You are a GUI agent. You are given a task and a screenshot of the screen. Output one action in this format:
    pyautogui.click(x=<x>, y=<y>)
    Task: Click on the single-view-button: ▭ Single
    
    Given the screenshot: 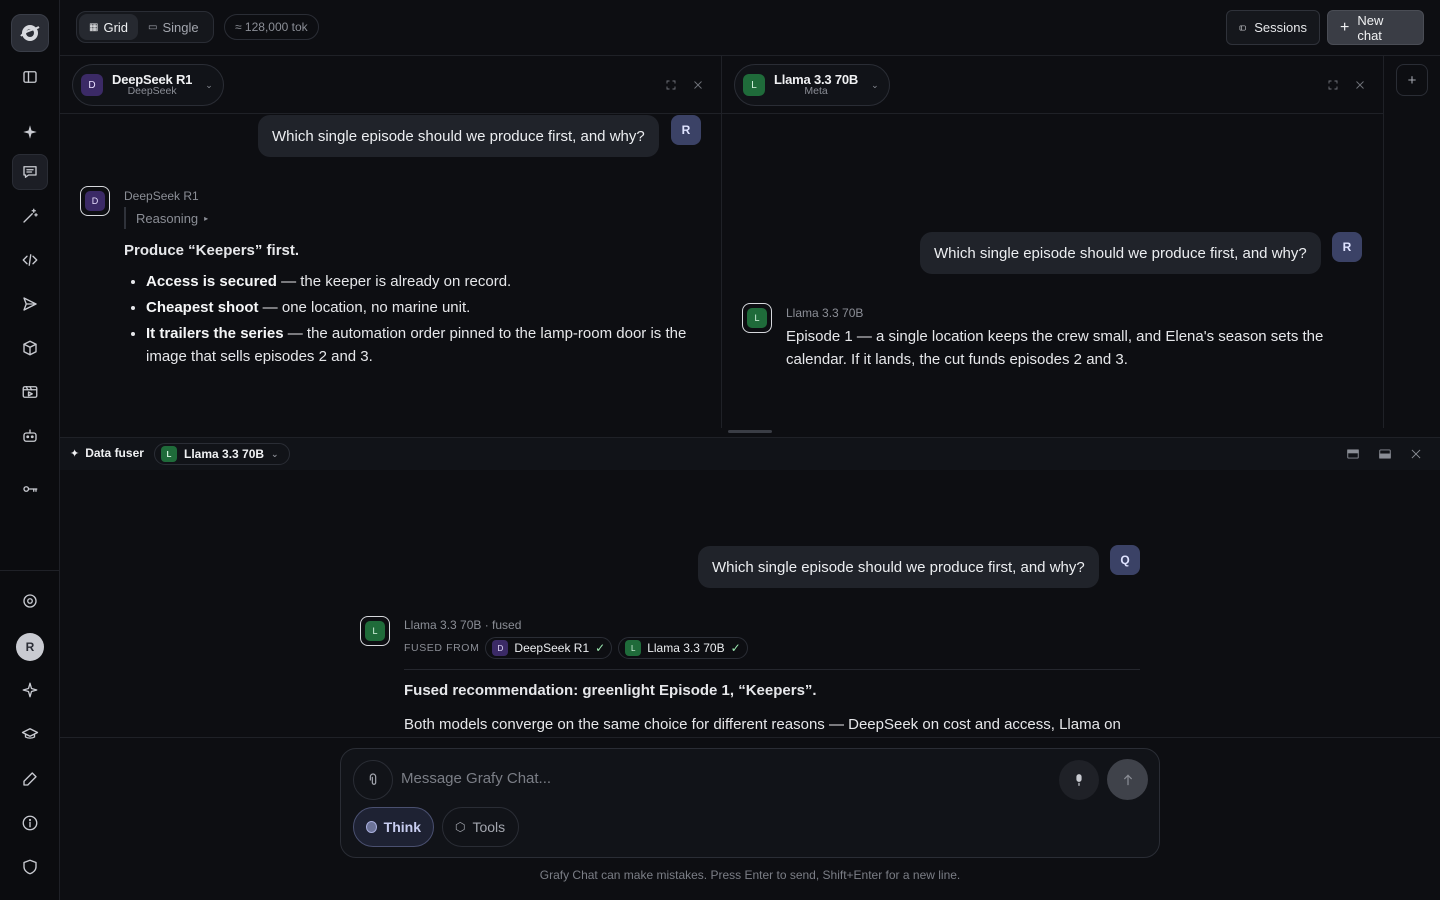 What is the action you would take?
    pyautogui.click(x=173, y=27)
    